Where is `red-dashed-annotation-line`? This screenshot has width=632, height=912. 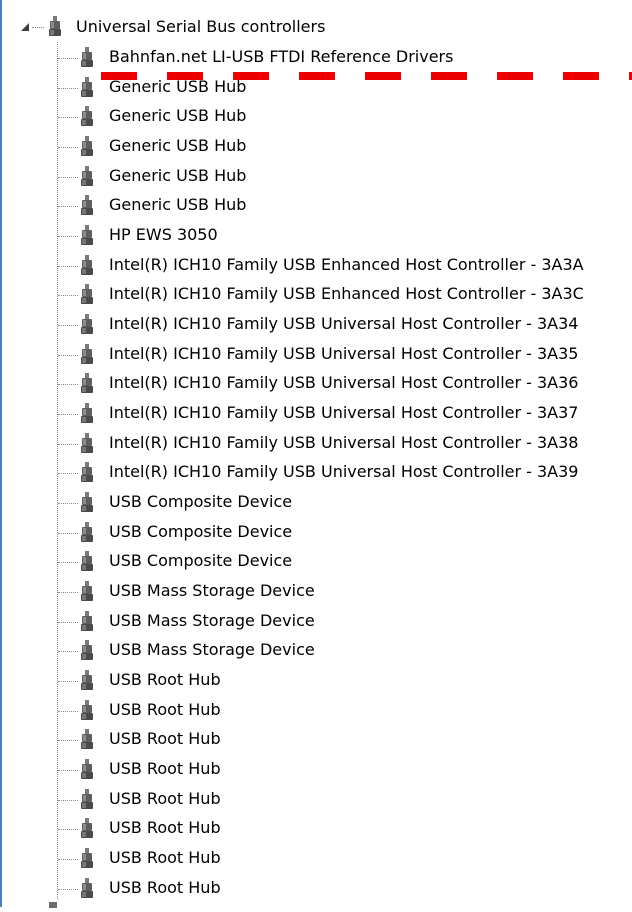
red-dashed-annotation-line is located at coordinates (366, 76).